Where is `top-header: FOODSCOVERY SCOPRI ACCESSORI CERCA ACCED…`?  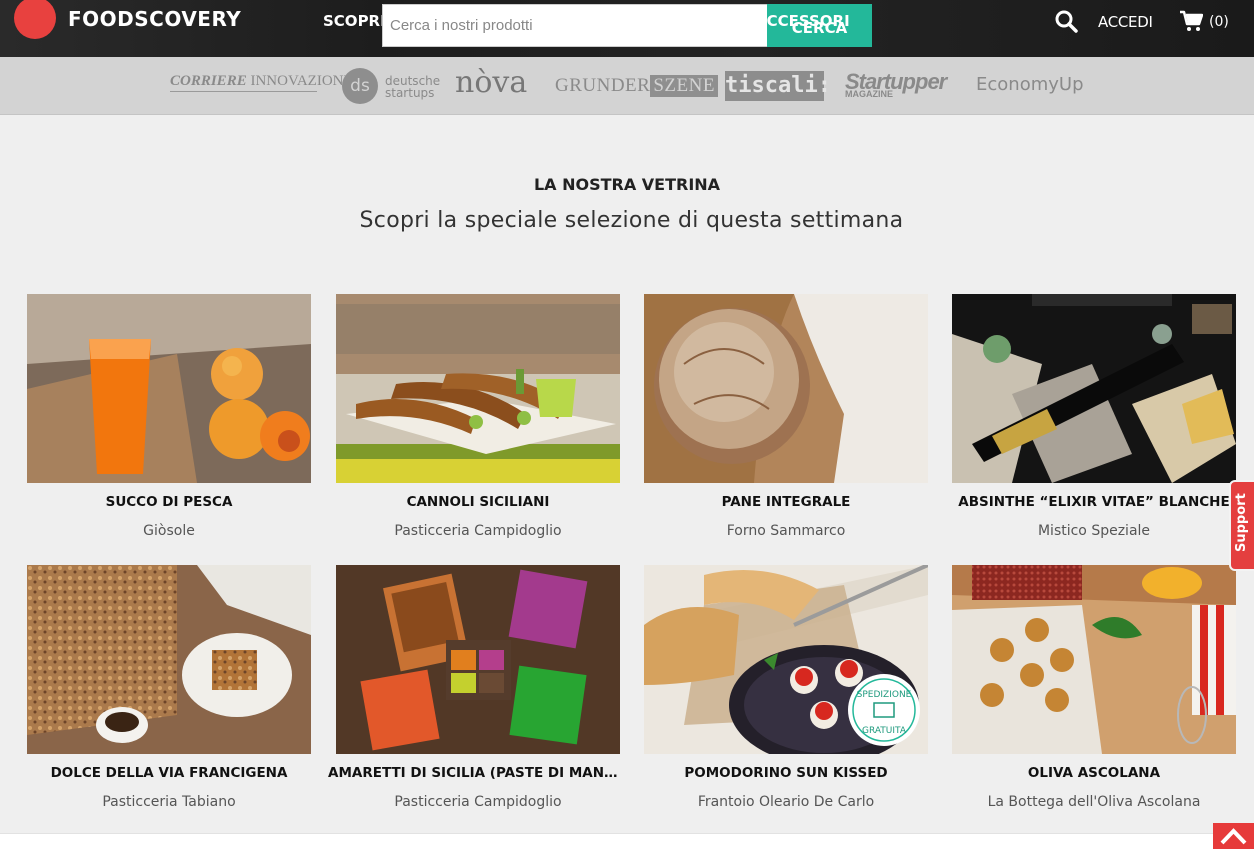 top-header: FOODSCOVERY SCOPRI ACCESSORI CERCA ACCED… is located at coordinates (627, 28).